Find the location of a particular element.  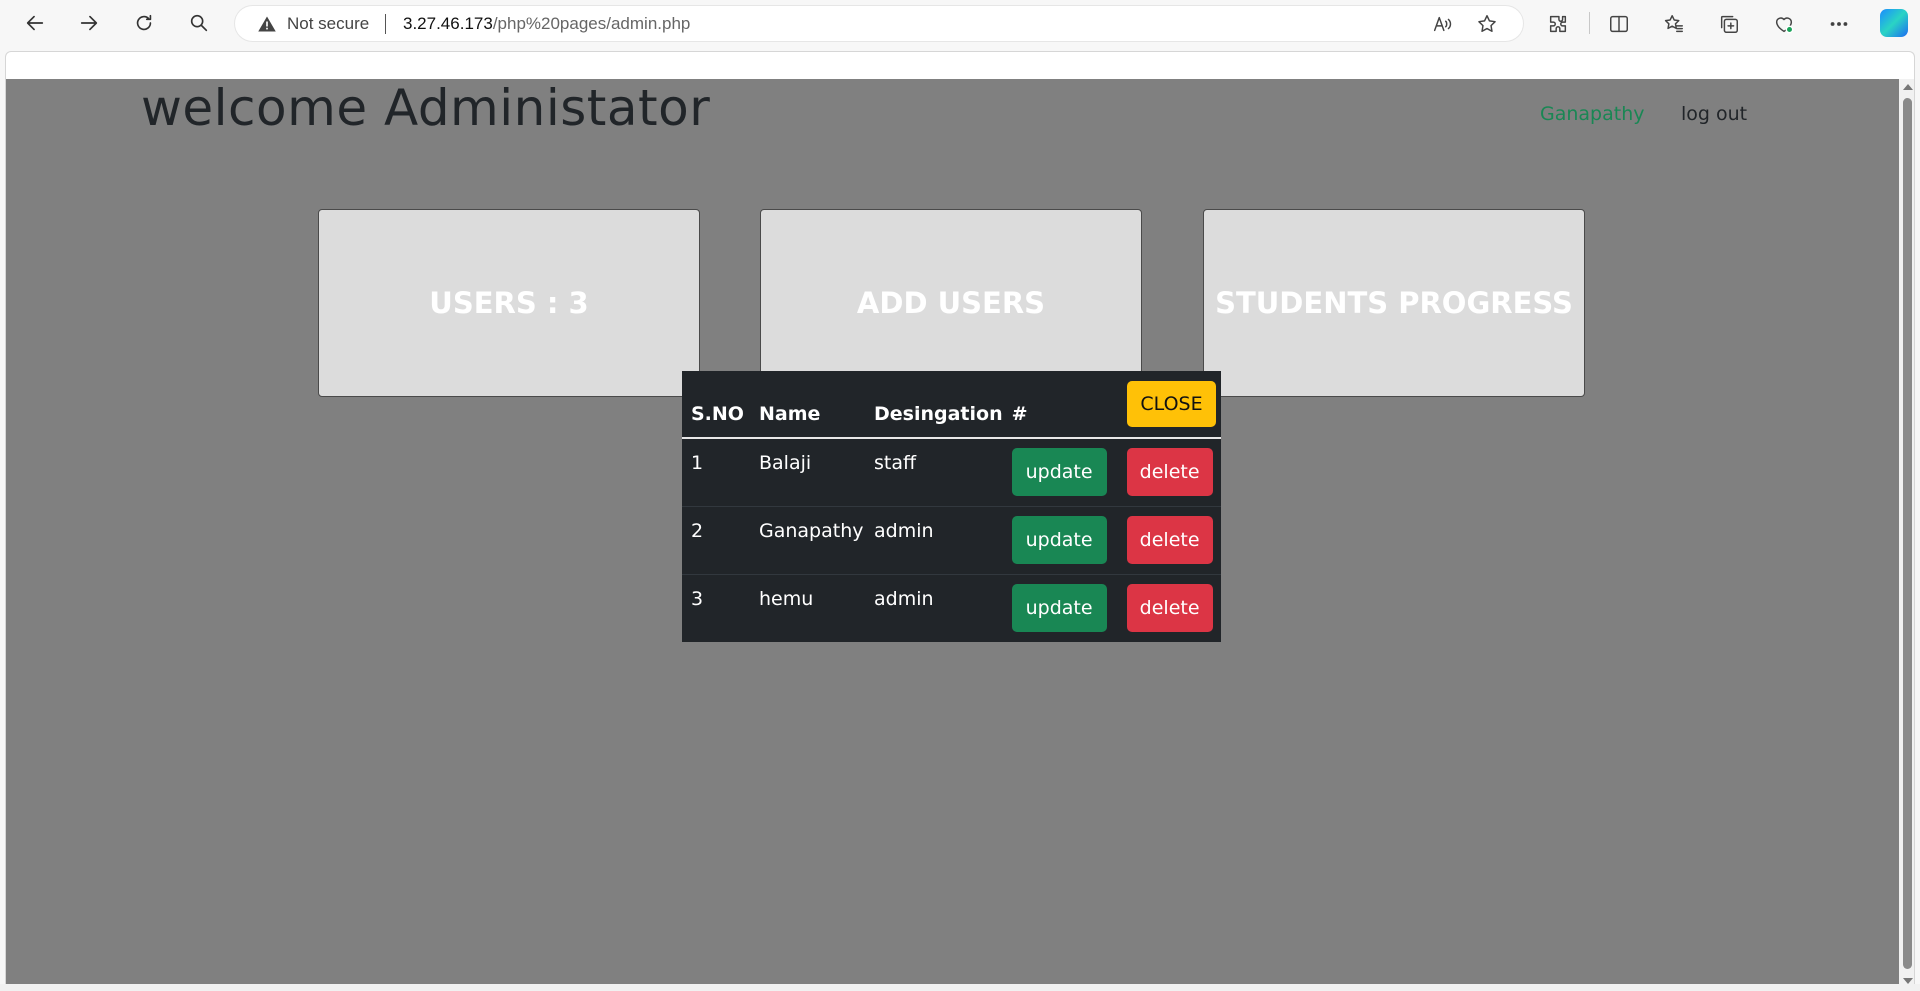

address-separator is located at coordinates (385, 24).